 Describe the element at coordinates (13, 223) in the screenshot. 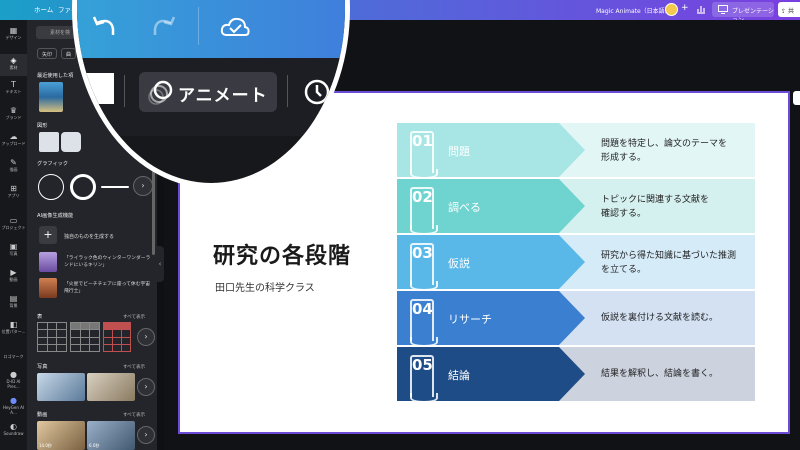

I see `rail-projects: ▭ プロジェクト` at that location.